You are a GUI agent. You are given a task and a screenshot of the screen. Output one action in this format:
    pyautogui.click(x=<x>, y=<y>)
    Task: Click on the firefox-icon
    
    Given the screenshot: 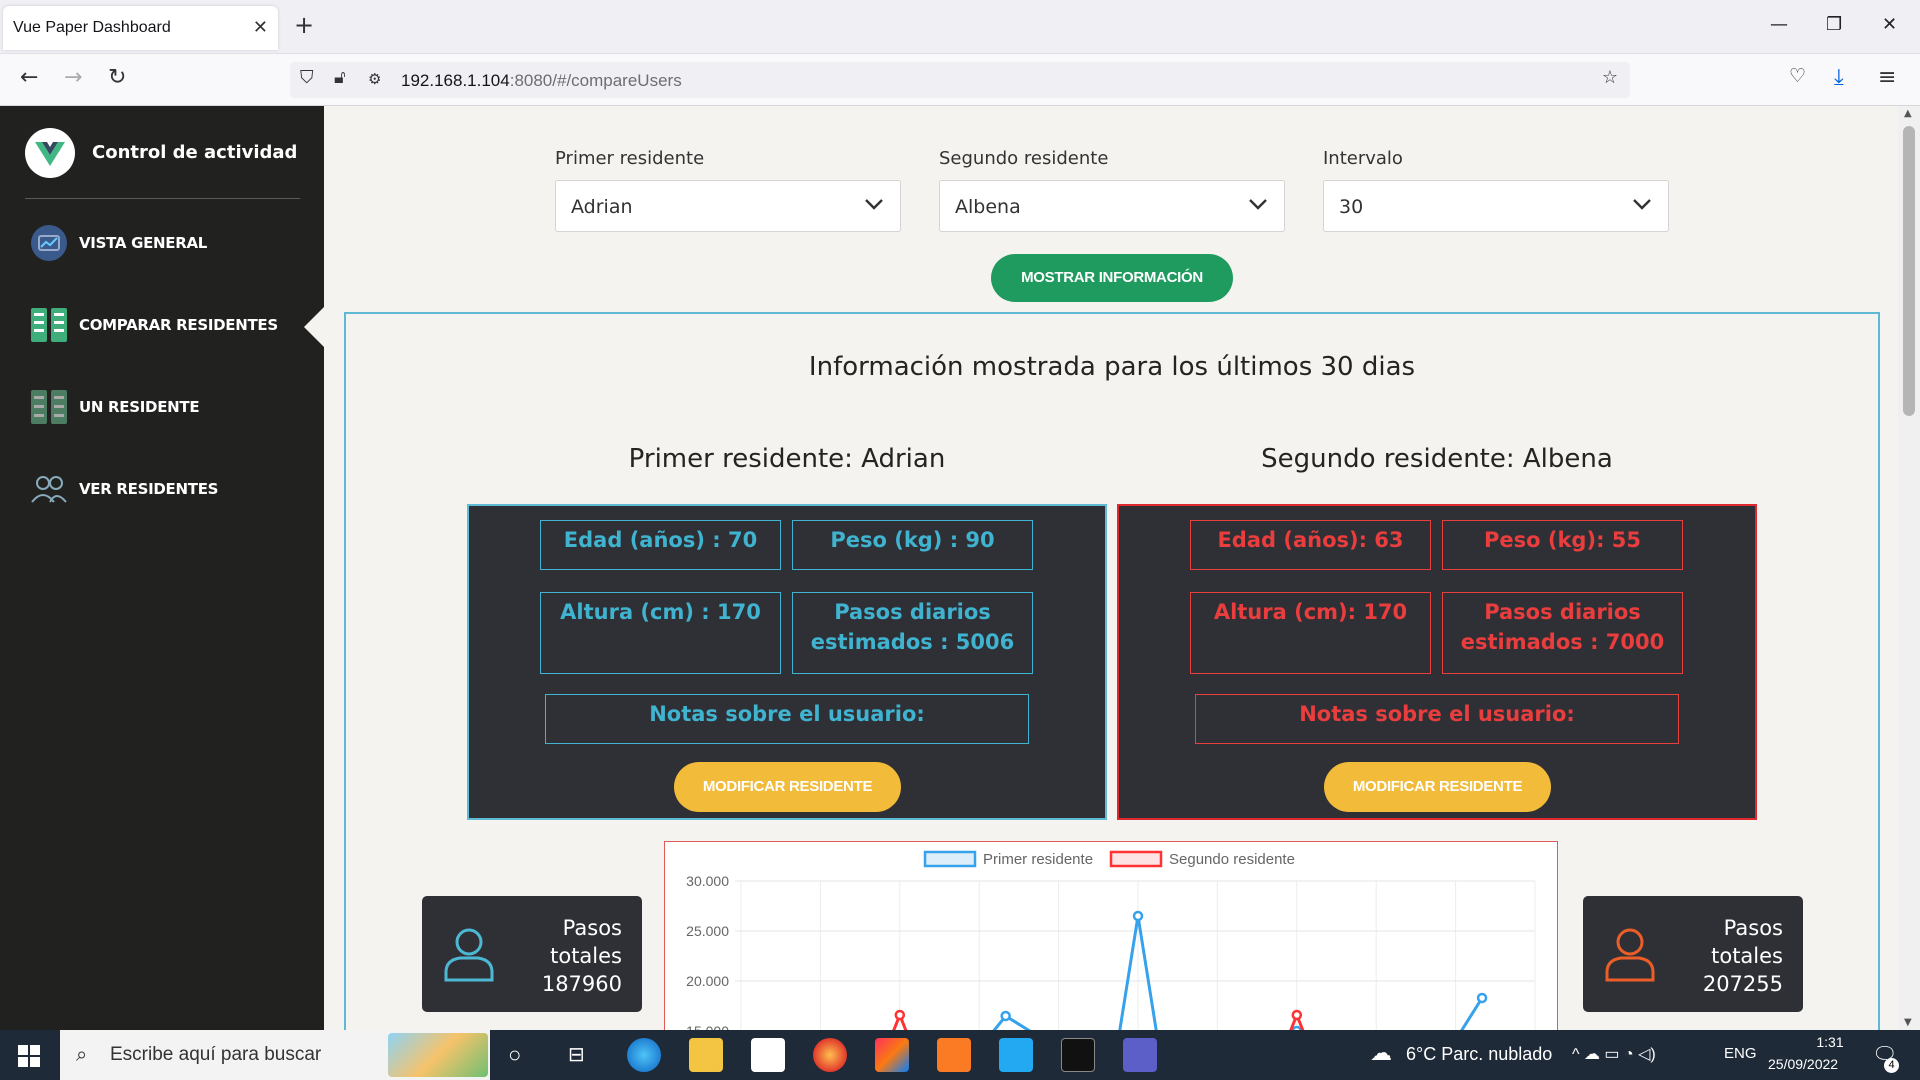 What is the action you would take?
    pyautogui.click(x=830, y=1055)
    